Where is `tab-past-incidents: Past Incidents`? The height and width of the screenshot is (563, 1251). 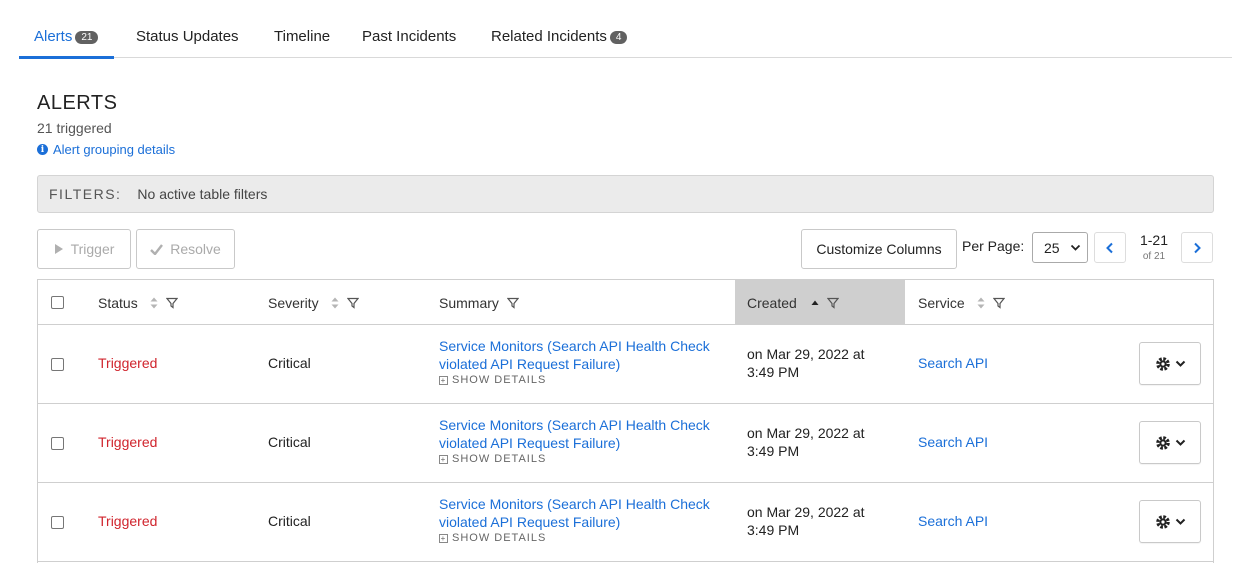
tab-past-incidents: Past Incidents is located at coordinates (409, 43).